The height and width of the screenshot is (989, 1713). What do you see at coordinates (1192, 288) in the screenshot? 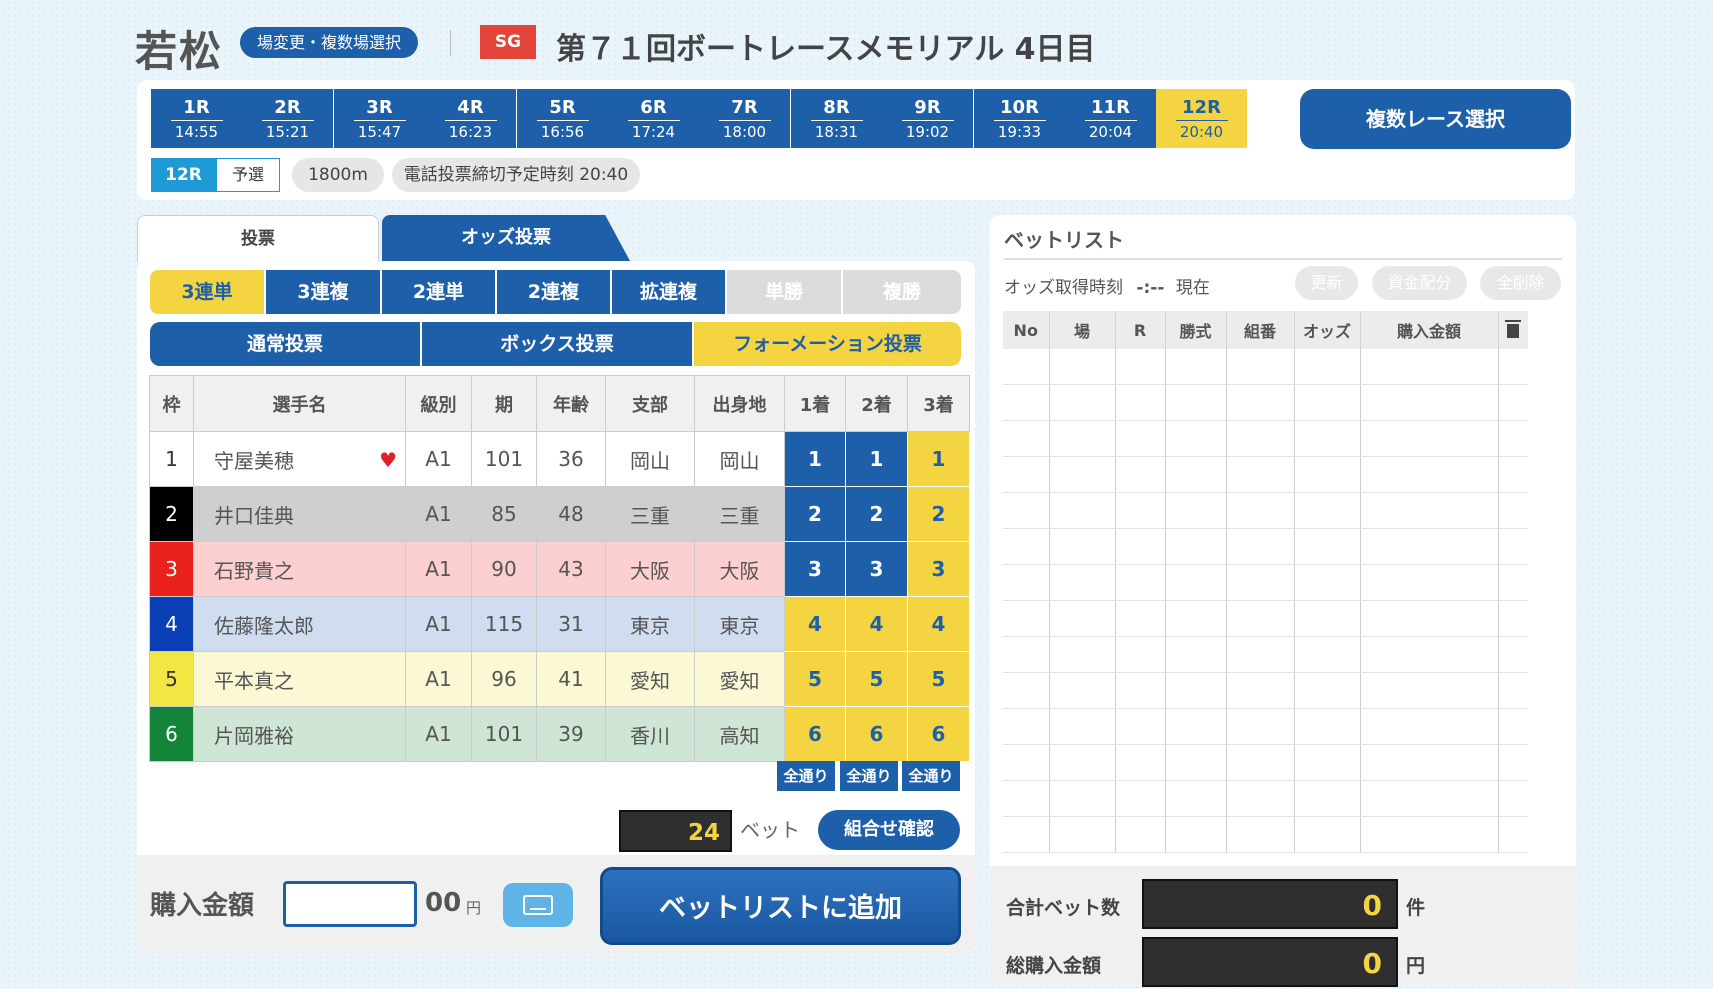
I see `odds-time-now: 現在` at bounding box center [1192, 288].